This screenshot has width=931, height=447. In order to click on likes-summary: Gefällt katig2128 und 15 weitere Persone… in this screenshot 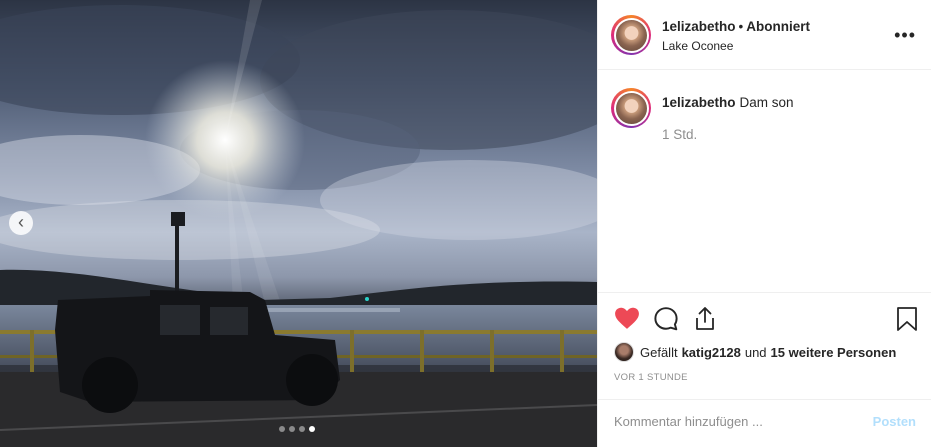, I will do `click(755, 352)`.